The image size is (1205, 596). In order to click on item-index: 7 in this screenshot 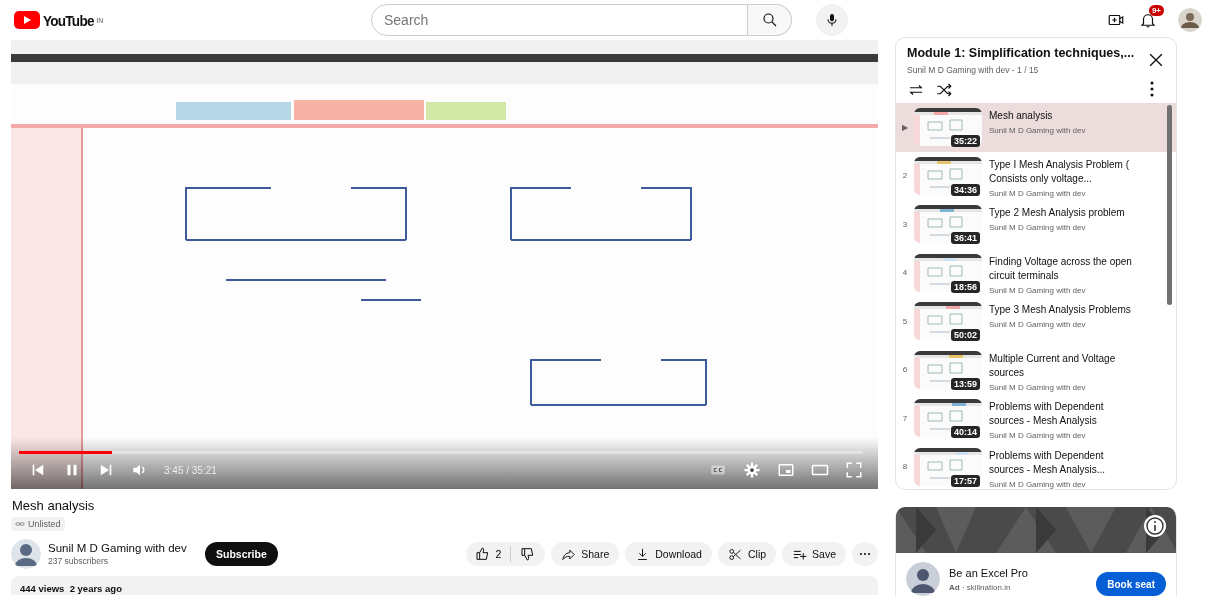, I will do `click(905, 418)`.